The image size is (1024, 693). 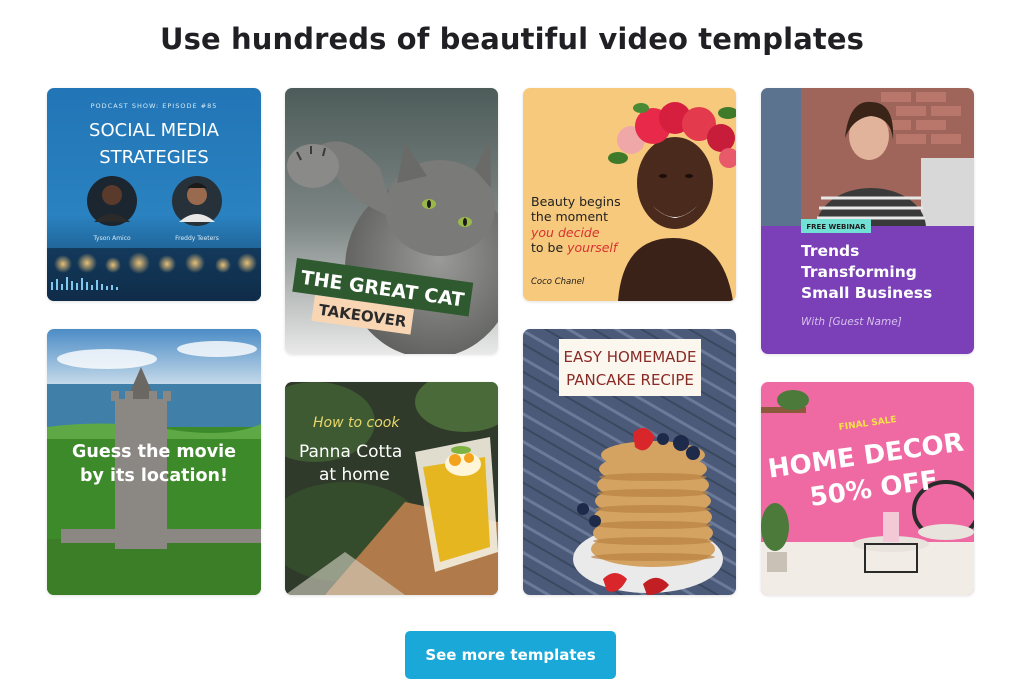 I want to click on podcast-eyebrow: PODCAST SHOW: EPISODE #85, so click(x=154, y=106).